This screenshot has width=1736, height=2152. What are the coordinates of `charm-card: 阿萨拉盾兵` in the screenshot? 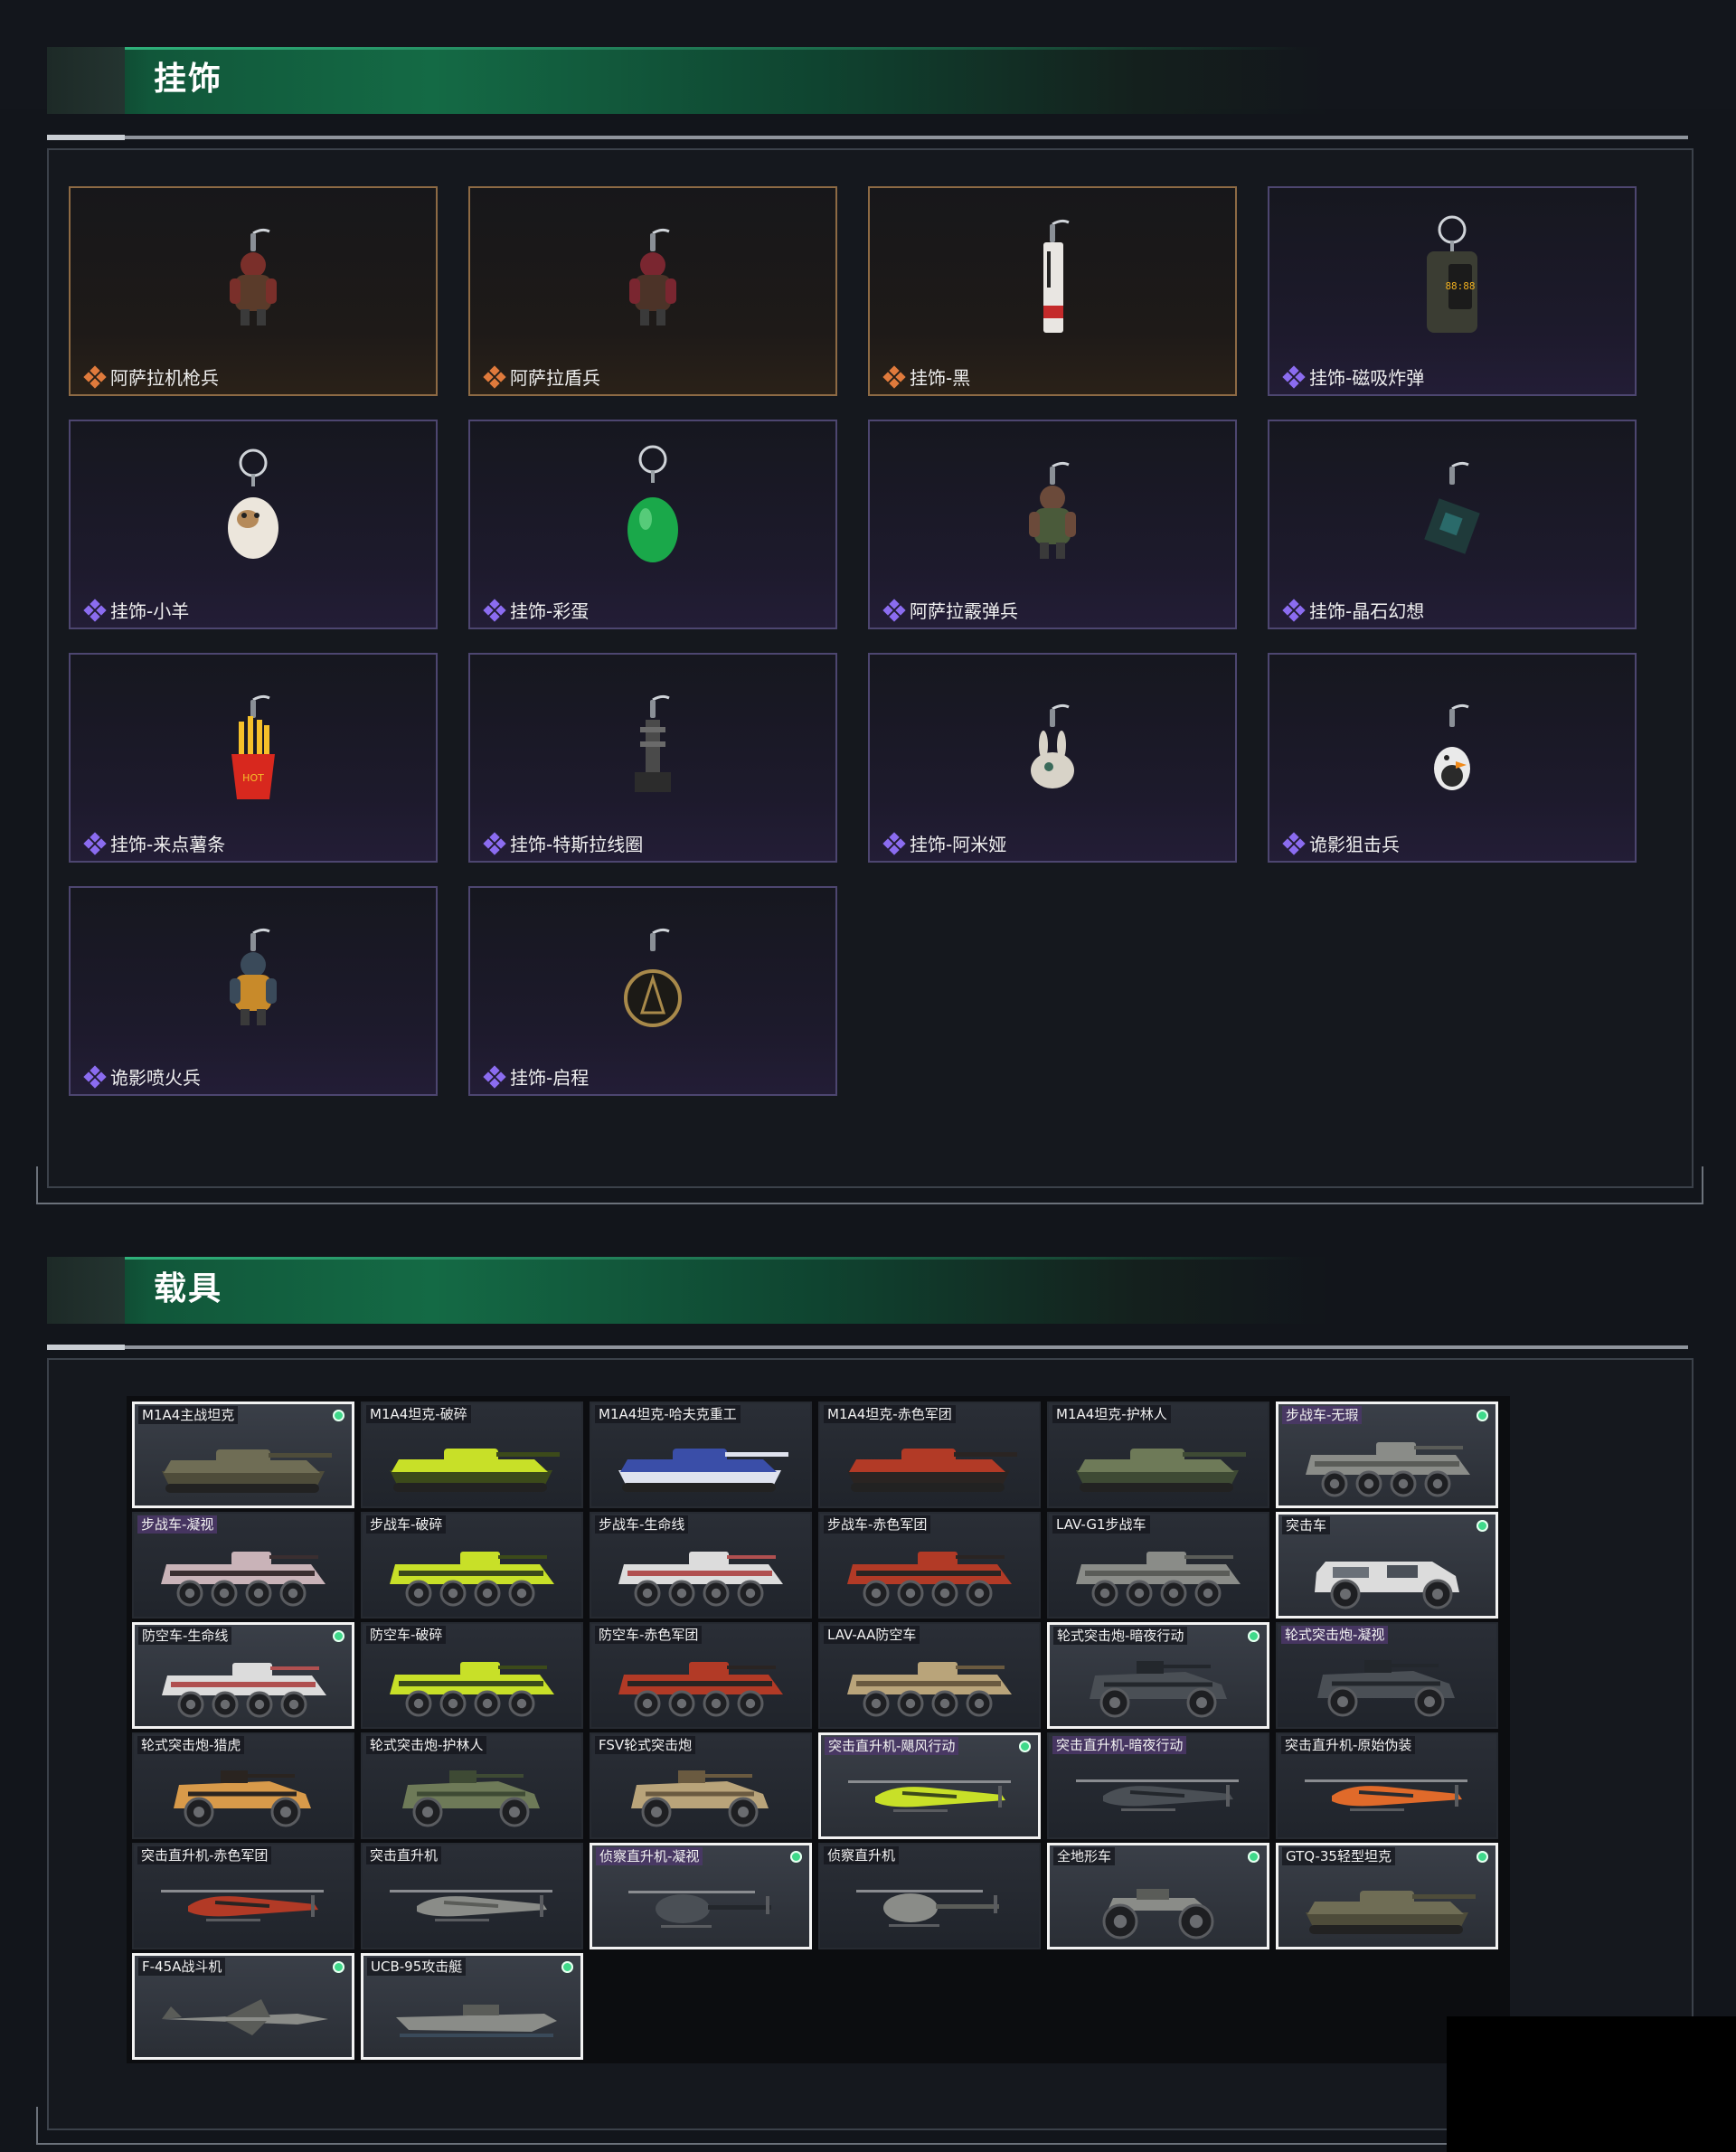 It's located at (653, 291).